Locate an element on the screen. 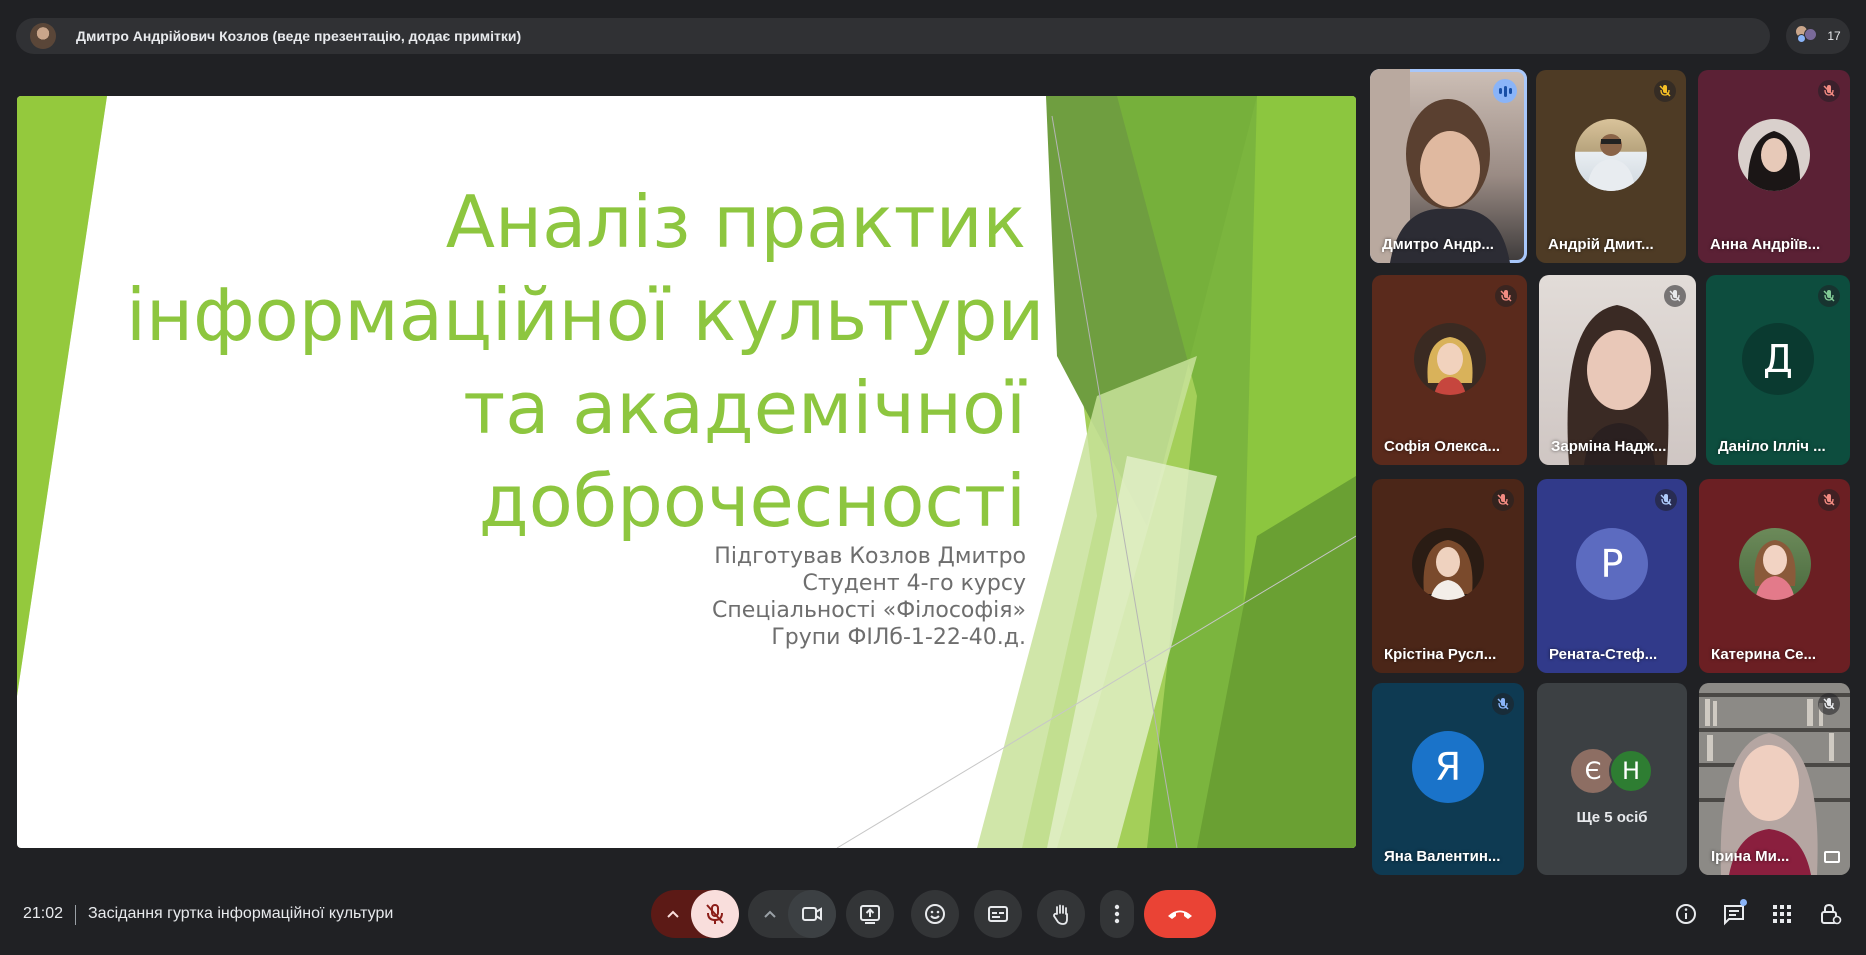  slide-title-line: Аналіз практик is located at coordinates (735, 222).